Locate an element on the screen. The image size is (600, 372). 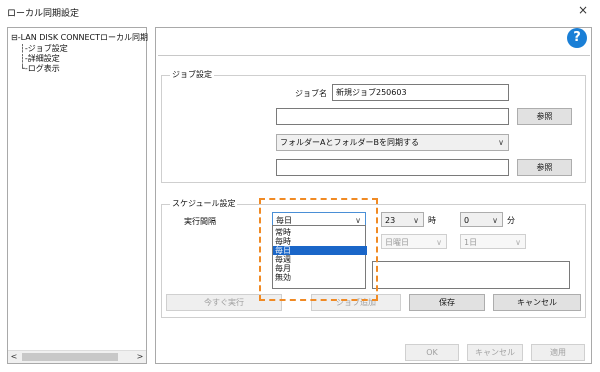
job-name-input: 新規ジョブ250603 is located at coordinates (420, 92).